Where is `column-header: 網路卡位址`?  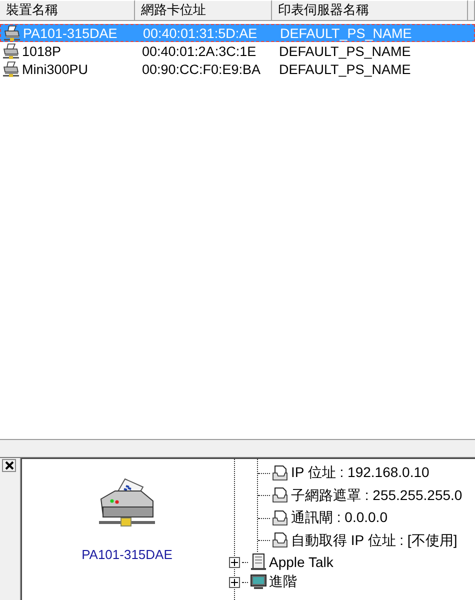 column-header: 網路卡位址 is located at coordinates (203, 10).